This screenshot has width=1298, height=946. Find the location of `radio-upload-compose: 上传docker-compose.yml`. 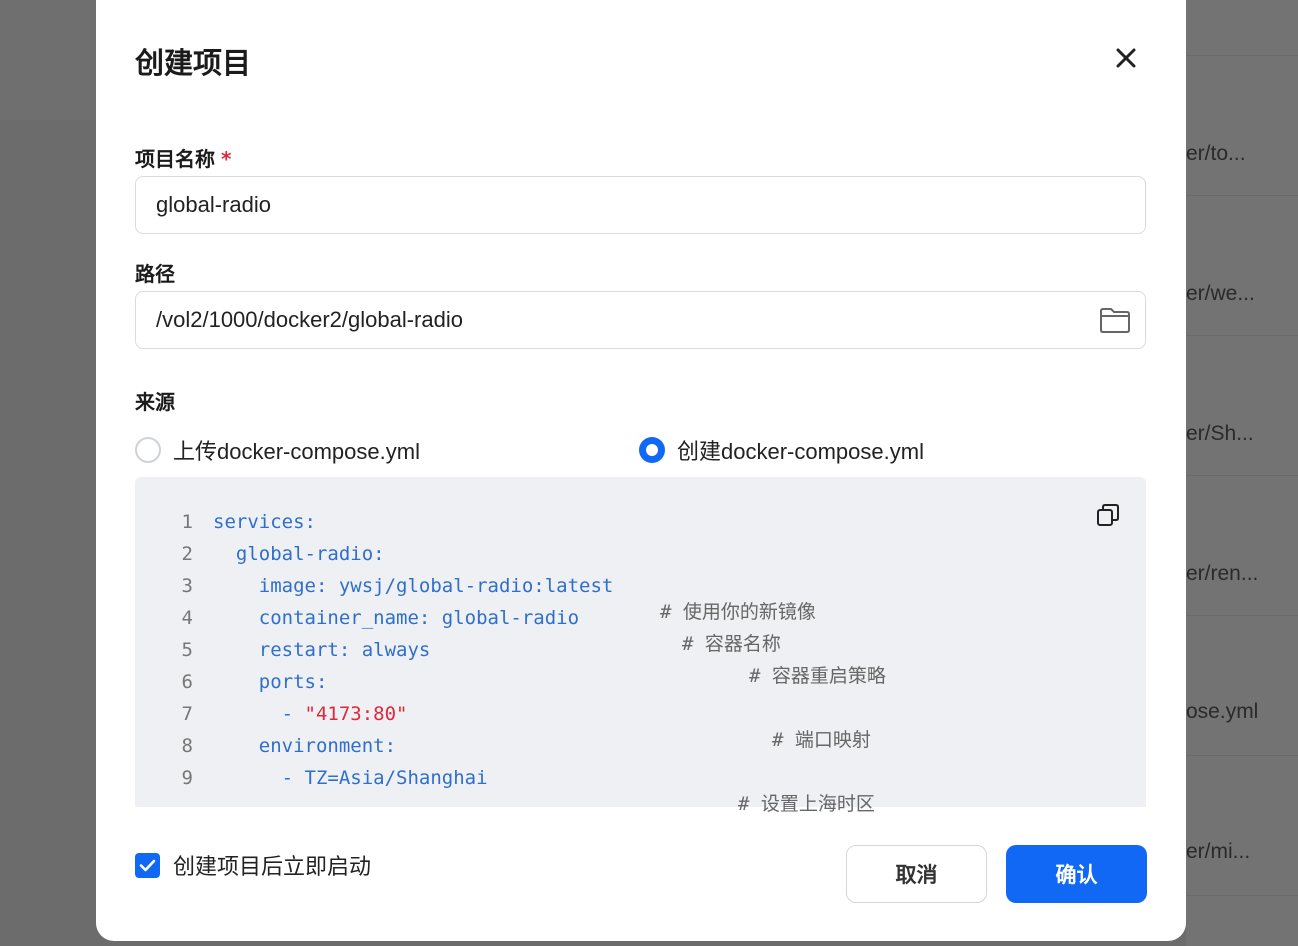

radio-upload-compose: 上传docker-compose.yml is located at coordinates (277, 450).